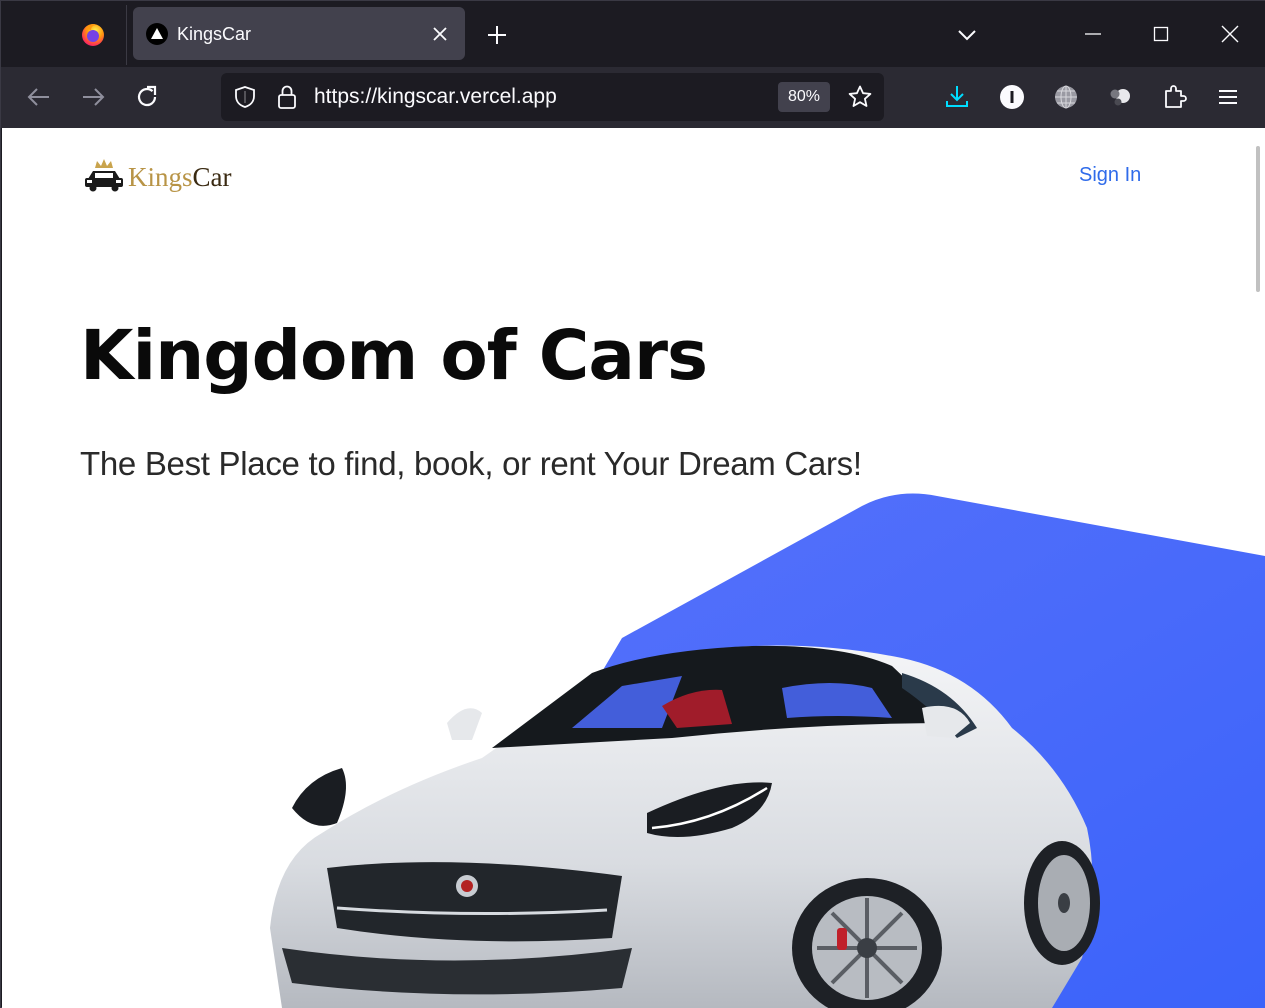 This screenshot has height=1008, width=1265. I want to click on nav-toolbar: https://kingscar.vercel.app 80%, so click(633, 97).